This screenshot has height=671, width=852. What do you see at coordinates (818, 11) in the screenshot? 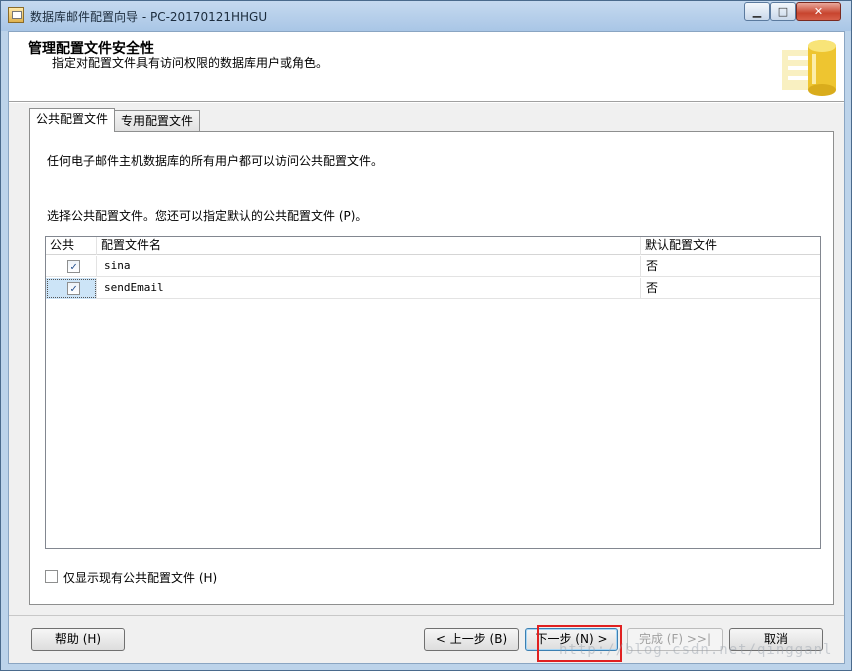
I see `close-button: ✕` at bounding box center [818, 11].